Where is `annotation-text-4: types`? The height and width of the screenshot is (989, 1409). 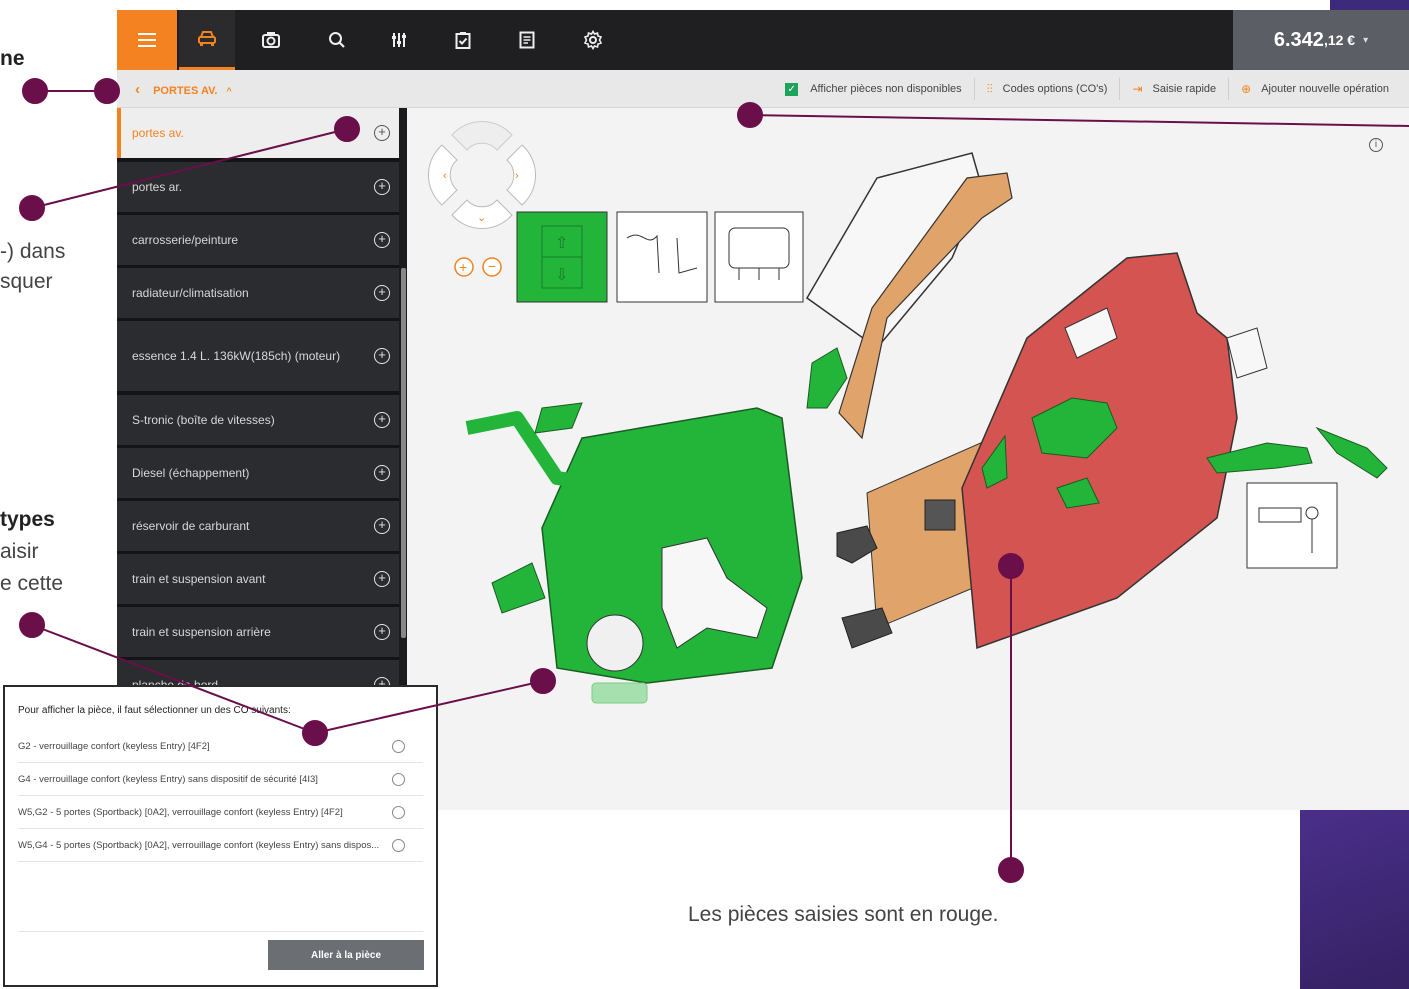
annotation-text-4: types is located at coordinates (27, 519).